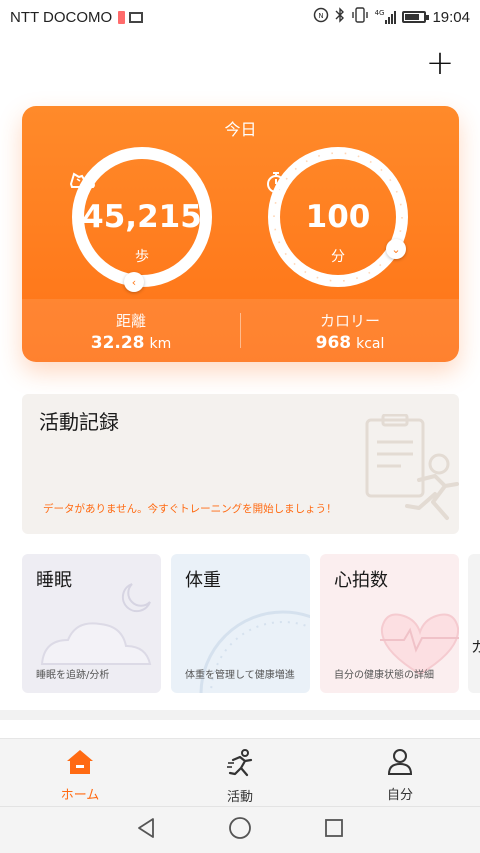 This screenshot has width=480, height=853. I want to click on nav-me-label: 自分, so click(399, 795).